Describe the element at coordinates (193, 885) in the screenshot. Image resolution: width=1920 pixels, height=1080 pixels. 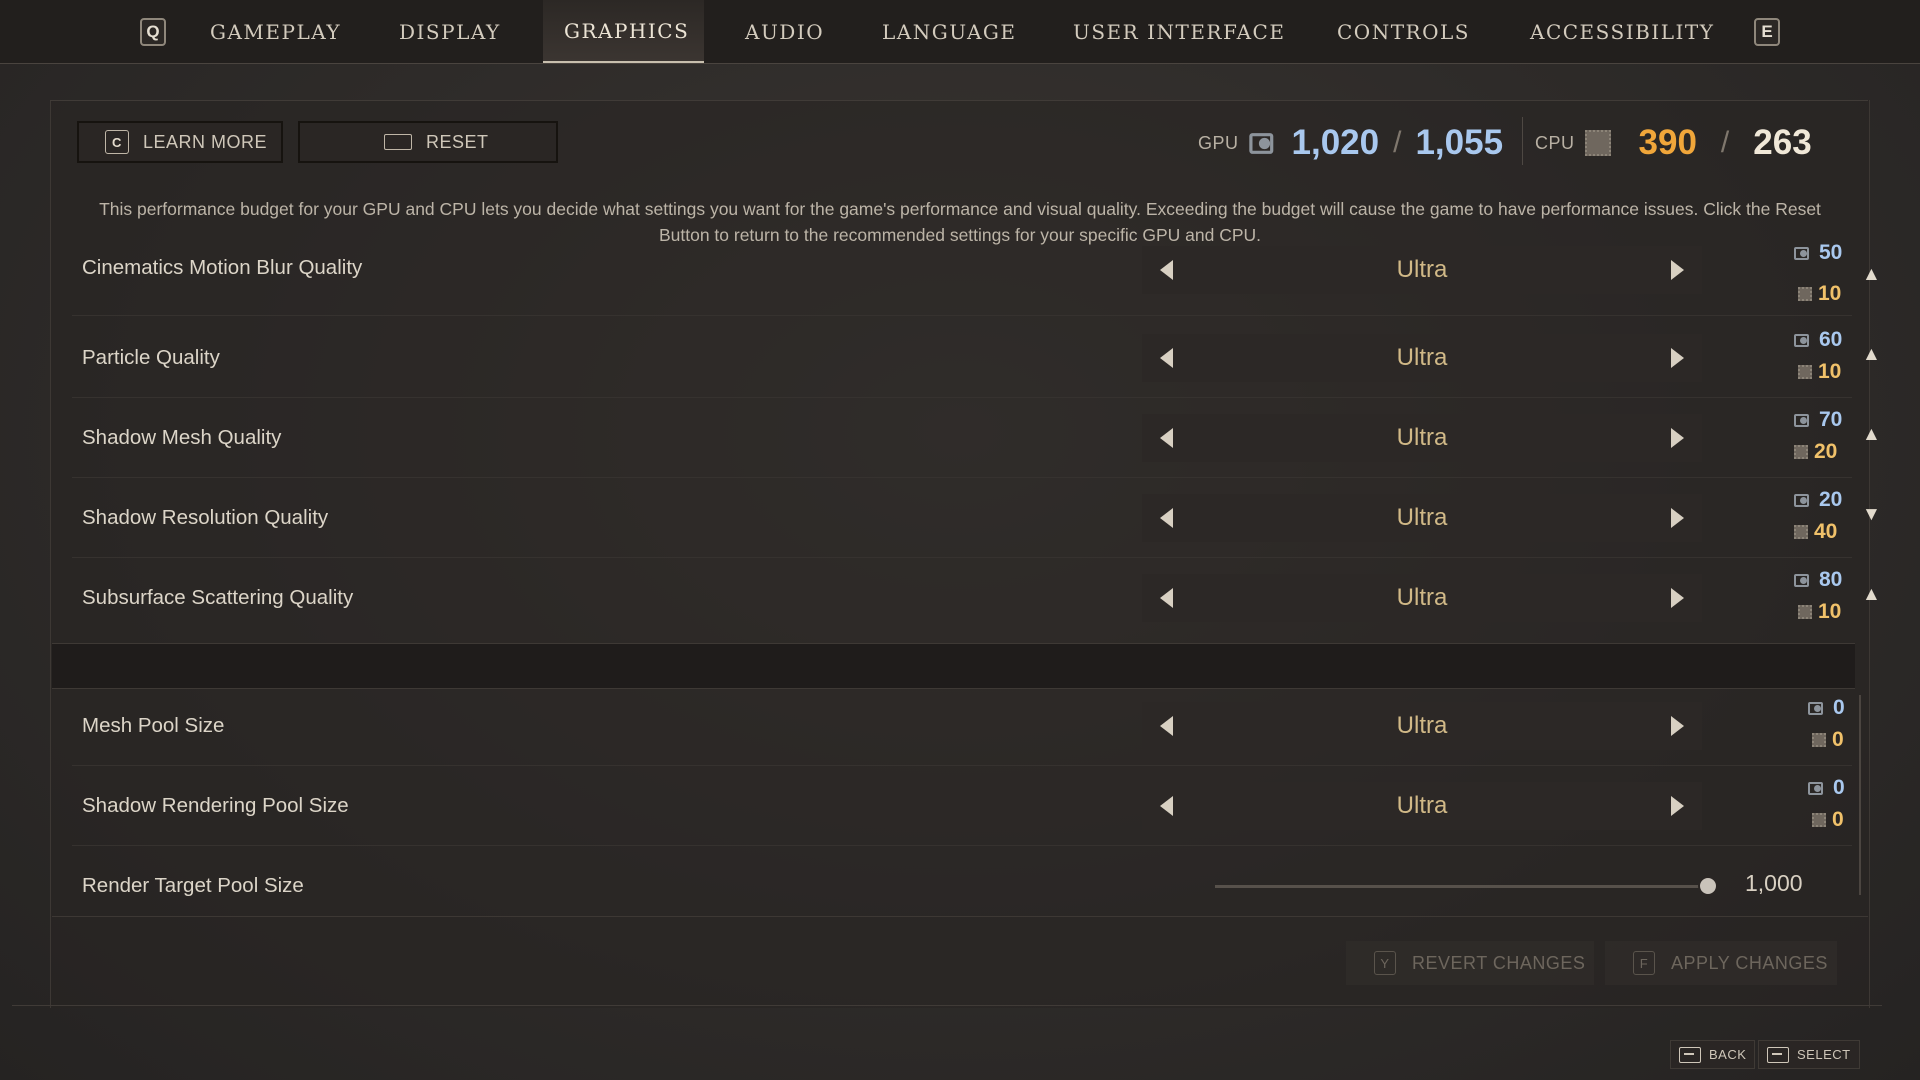
I see `setting-name: Render Target Pool Size` at that location.